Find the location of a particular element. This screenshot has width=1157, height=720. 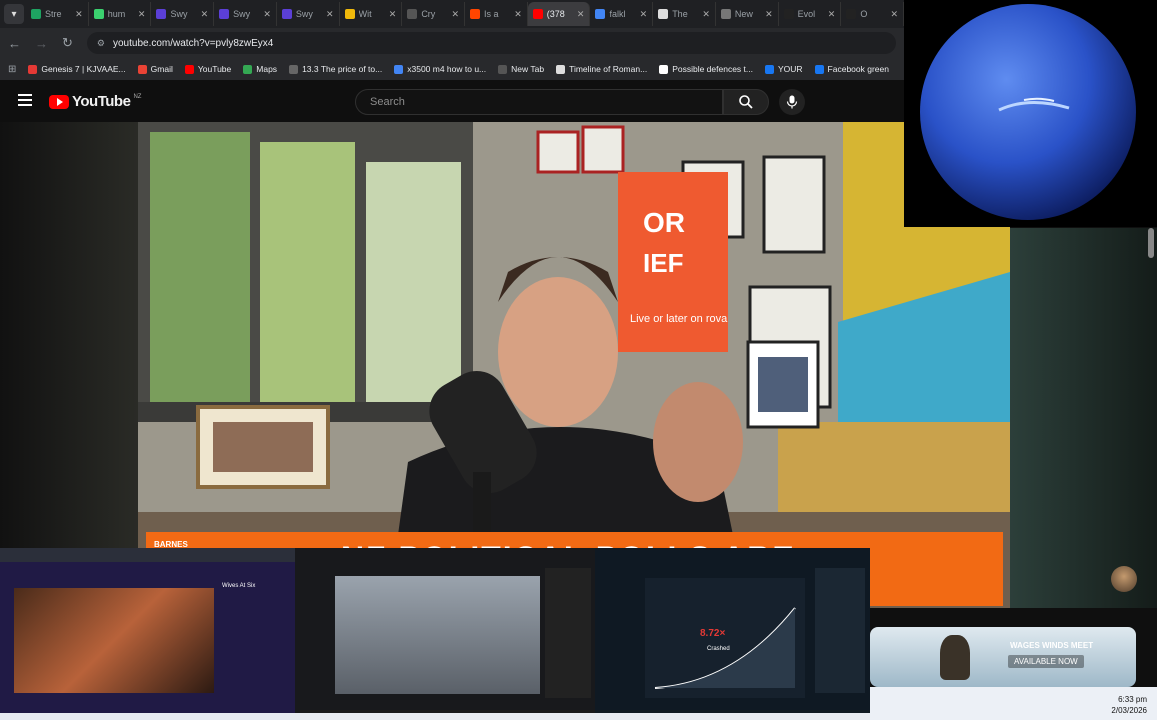

sign-bottom-text: IEF is located at coordinates (663, 263).